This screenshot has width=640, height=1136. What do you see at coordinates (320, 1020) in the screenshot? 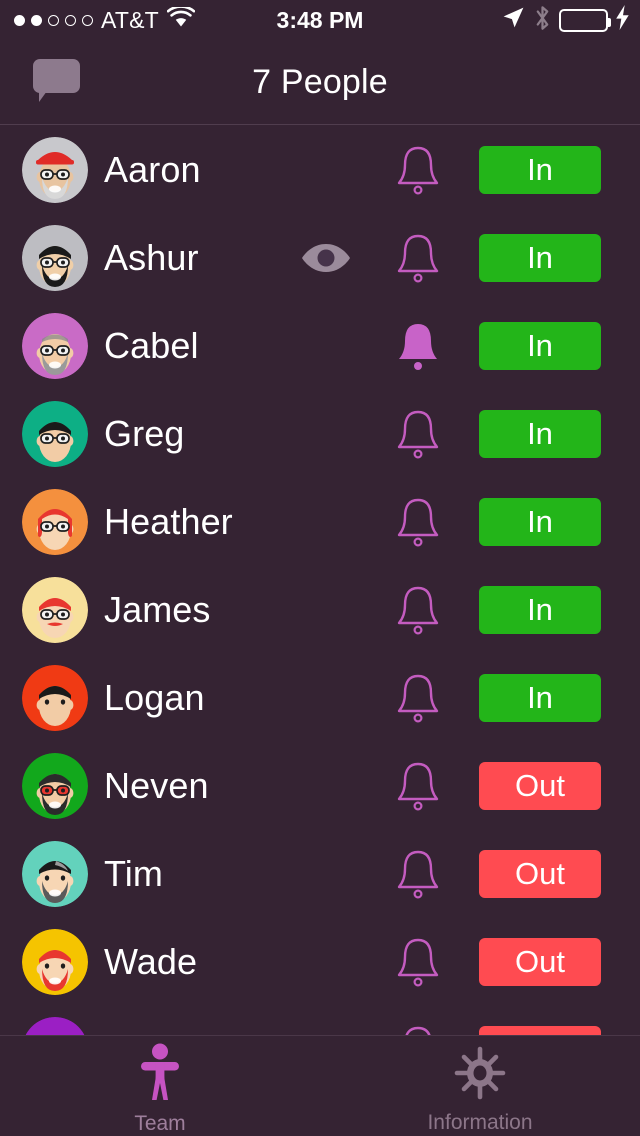
I see `person-row: Out` at bounding box center [320, 1020].